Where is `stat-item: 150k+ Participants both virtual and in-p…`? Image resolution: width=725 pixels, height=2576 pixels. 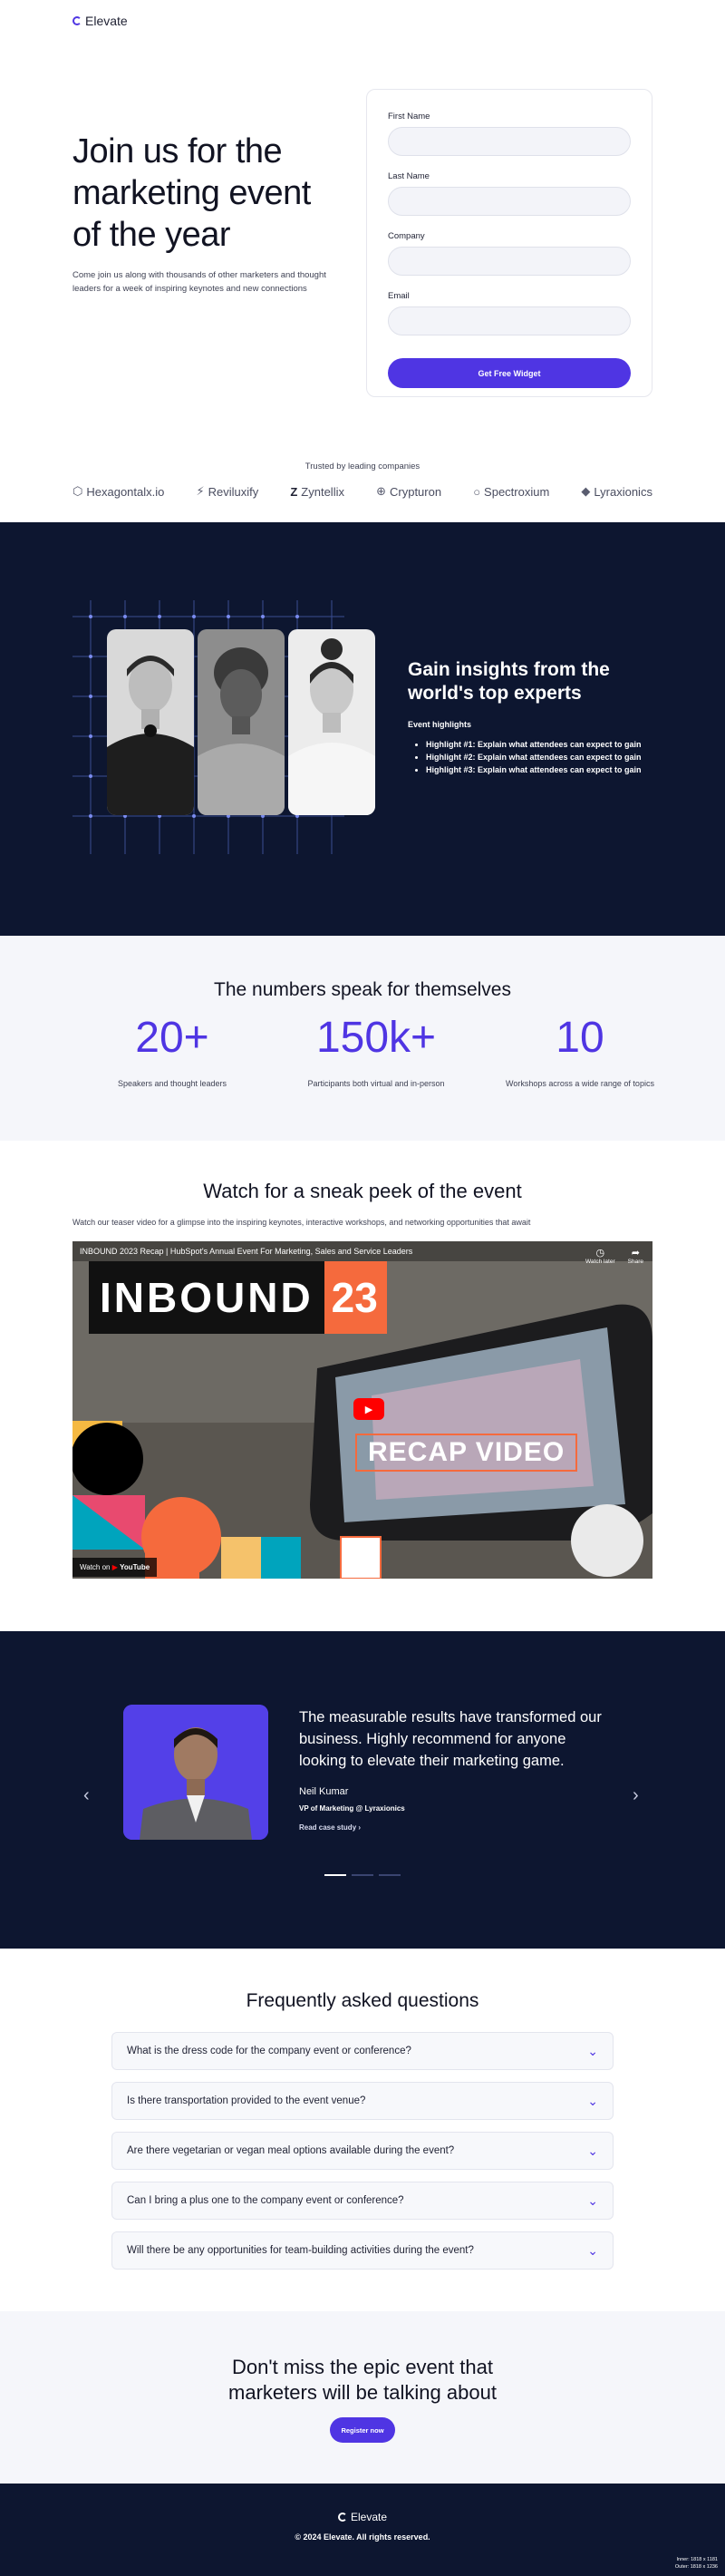 stat-item: 150k+ Participants both virtual and in-p… is located at coordinates (376, 1049).